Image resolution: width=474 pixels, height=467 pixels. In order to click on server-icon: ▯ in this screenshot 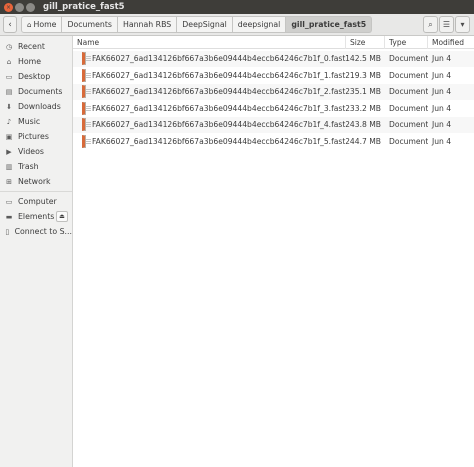, I will do `click(7, 231)`.